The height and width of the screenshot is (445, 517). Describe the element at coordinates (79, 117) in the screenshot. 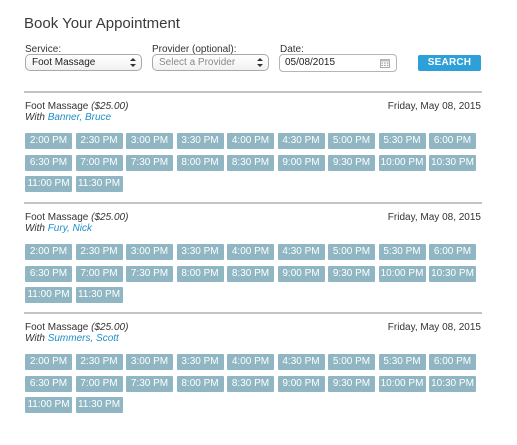

I see `provider-link: Banner, Bruce` at that location.